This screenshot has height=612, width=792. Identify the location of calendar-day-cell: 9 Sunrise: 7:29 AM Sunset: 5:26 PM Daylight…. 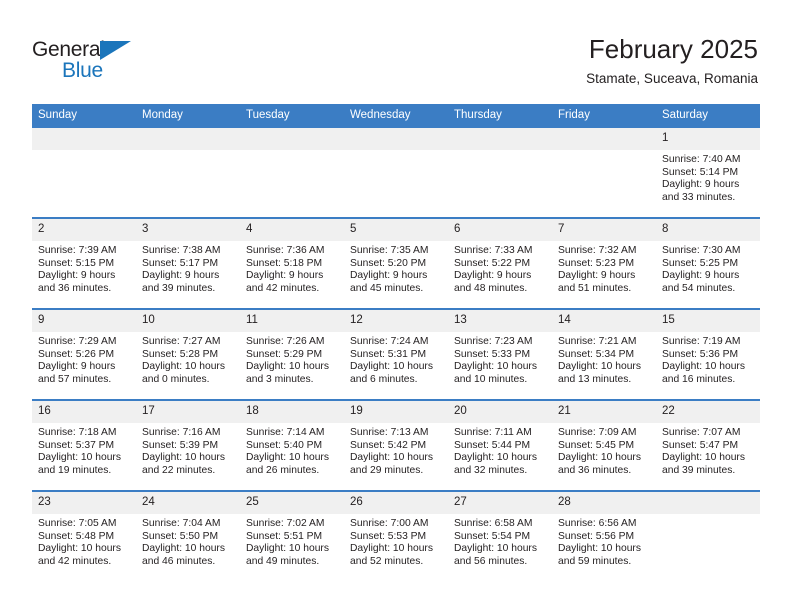
(84, 354).